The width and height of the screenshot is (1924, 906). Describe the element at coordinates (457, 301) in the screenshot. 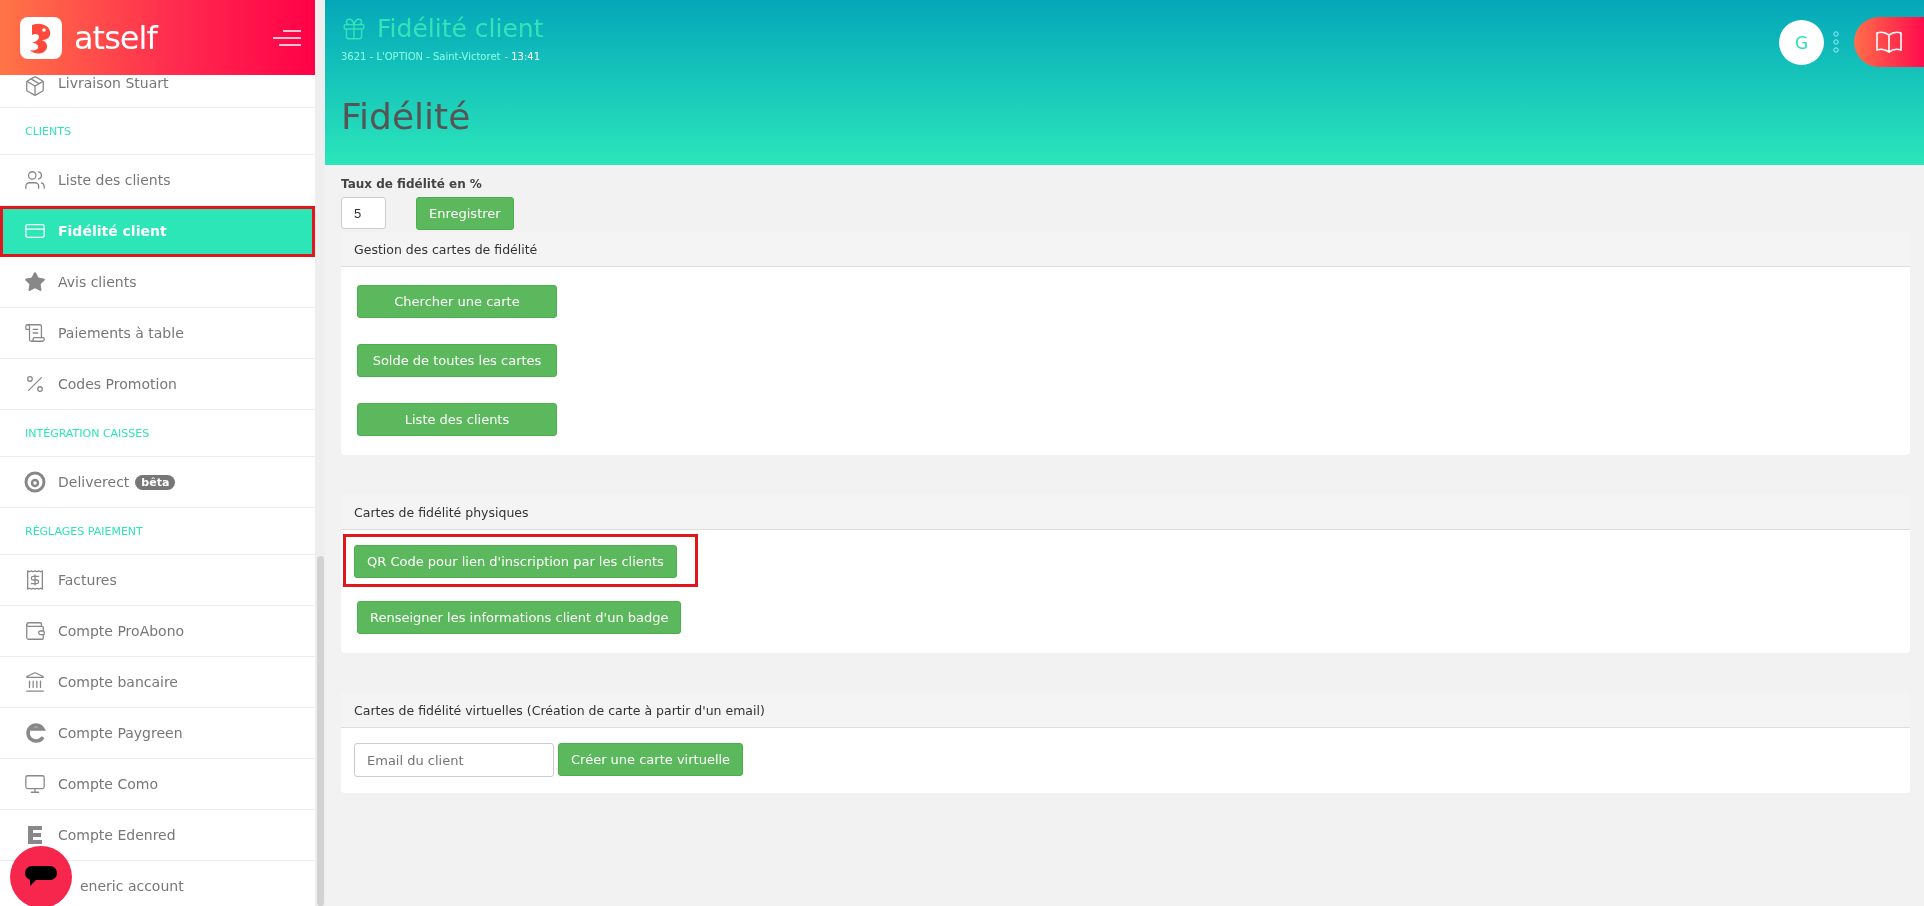

I see `action-button: Chercher une carte` at that location.